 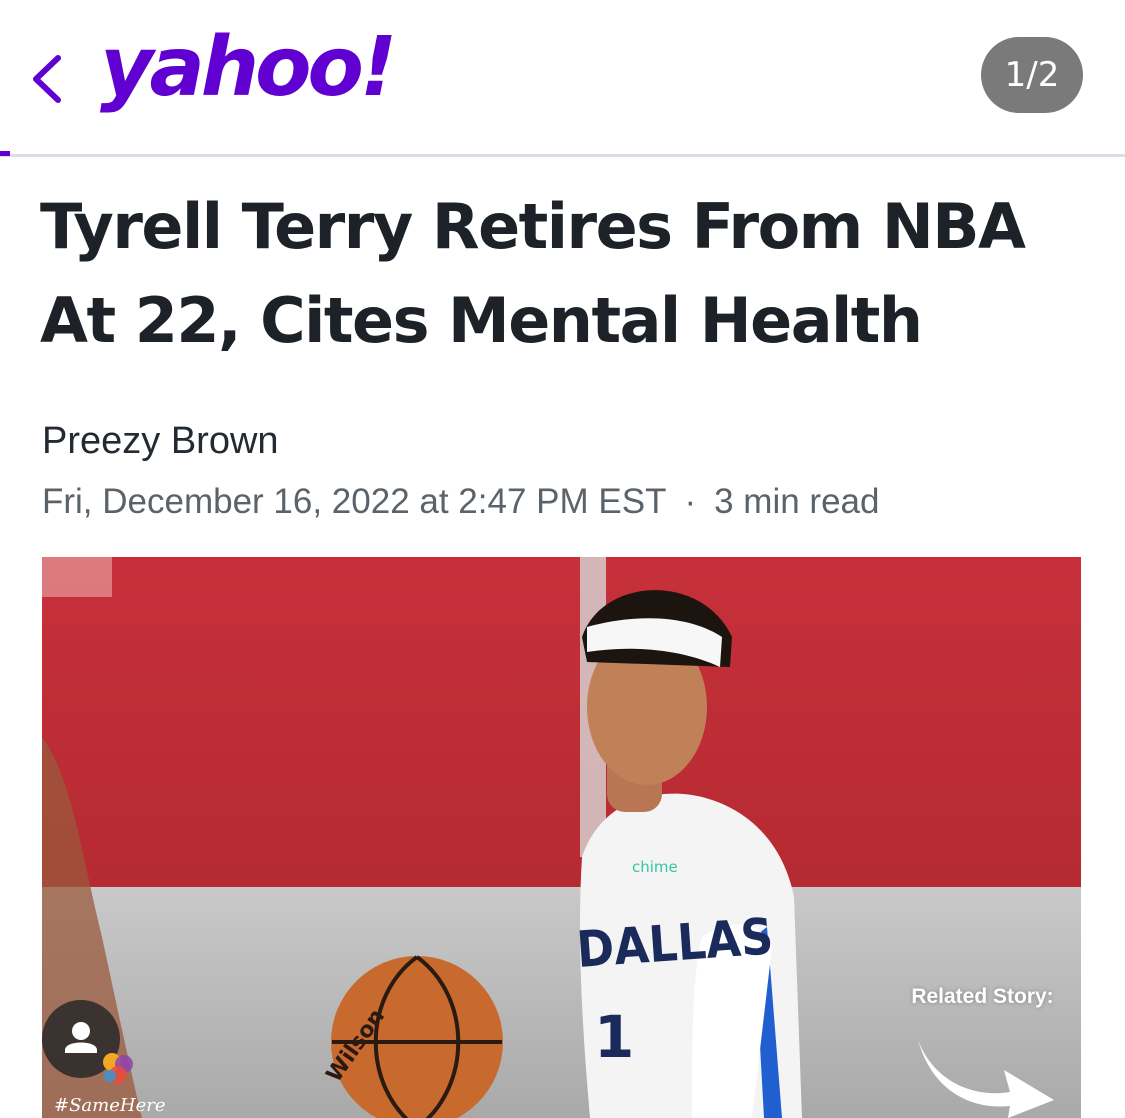 What do you see at coordinates (982, 996) in the screenshot?
I see `related-story-label: Related Story:` at bounding box center [982, 996].